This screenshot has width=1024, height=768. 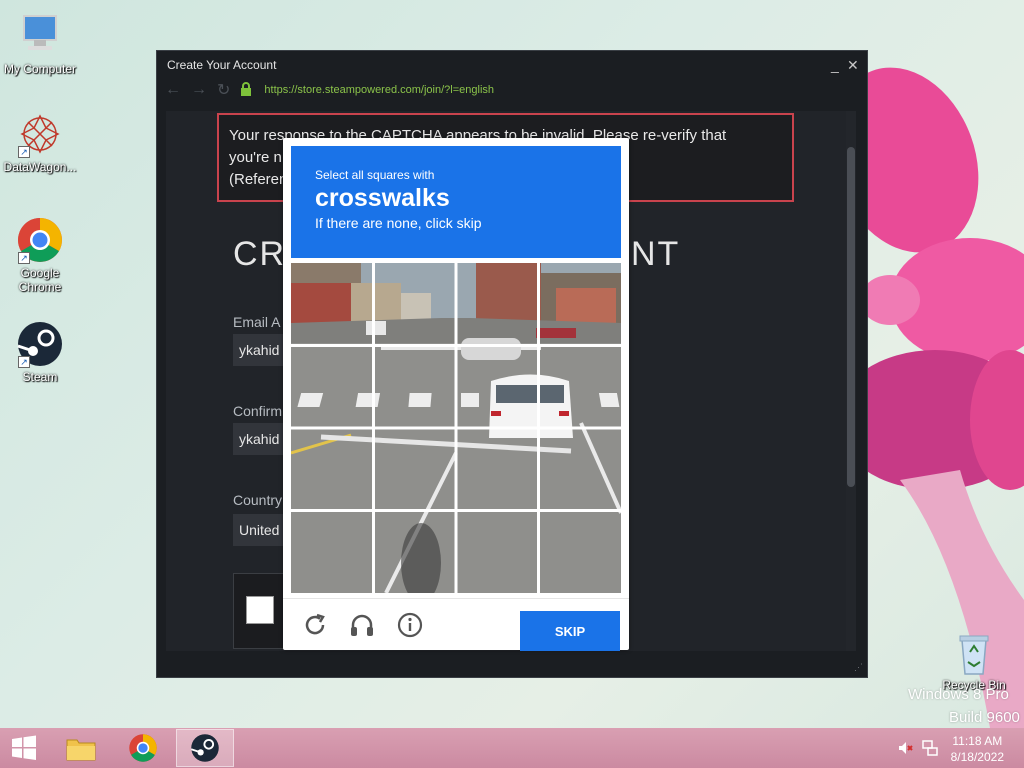 I want to click on back-arrow-icon: ←, so click(x=173, y=90).